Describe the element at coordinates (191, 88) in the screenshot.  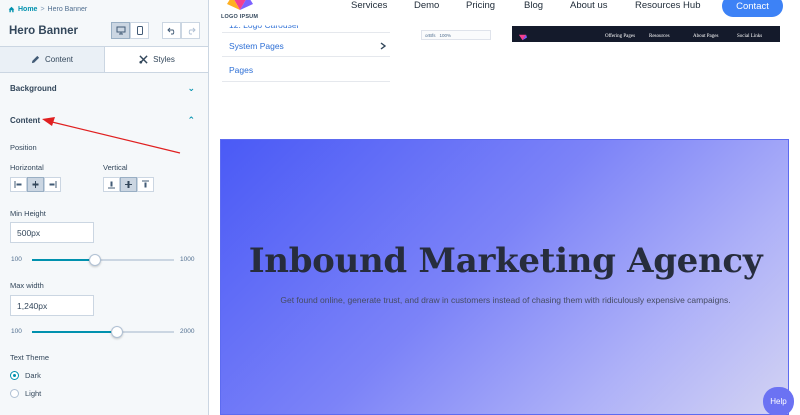
I see `chevron-down-icon: ⌄` at that location.